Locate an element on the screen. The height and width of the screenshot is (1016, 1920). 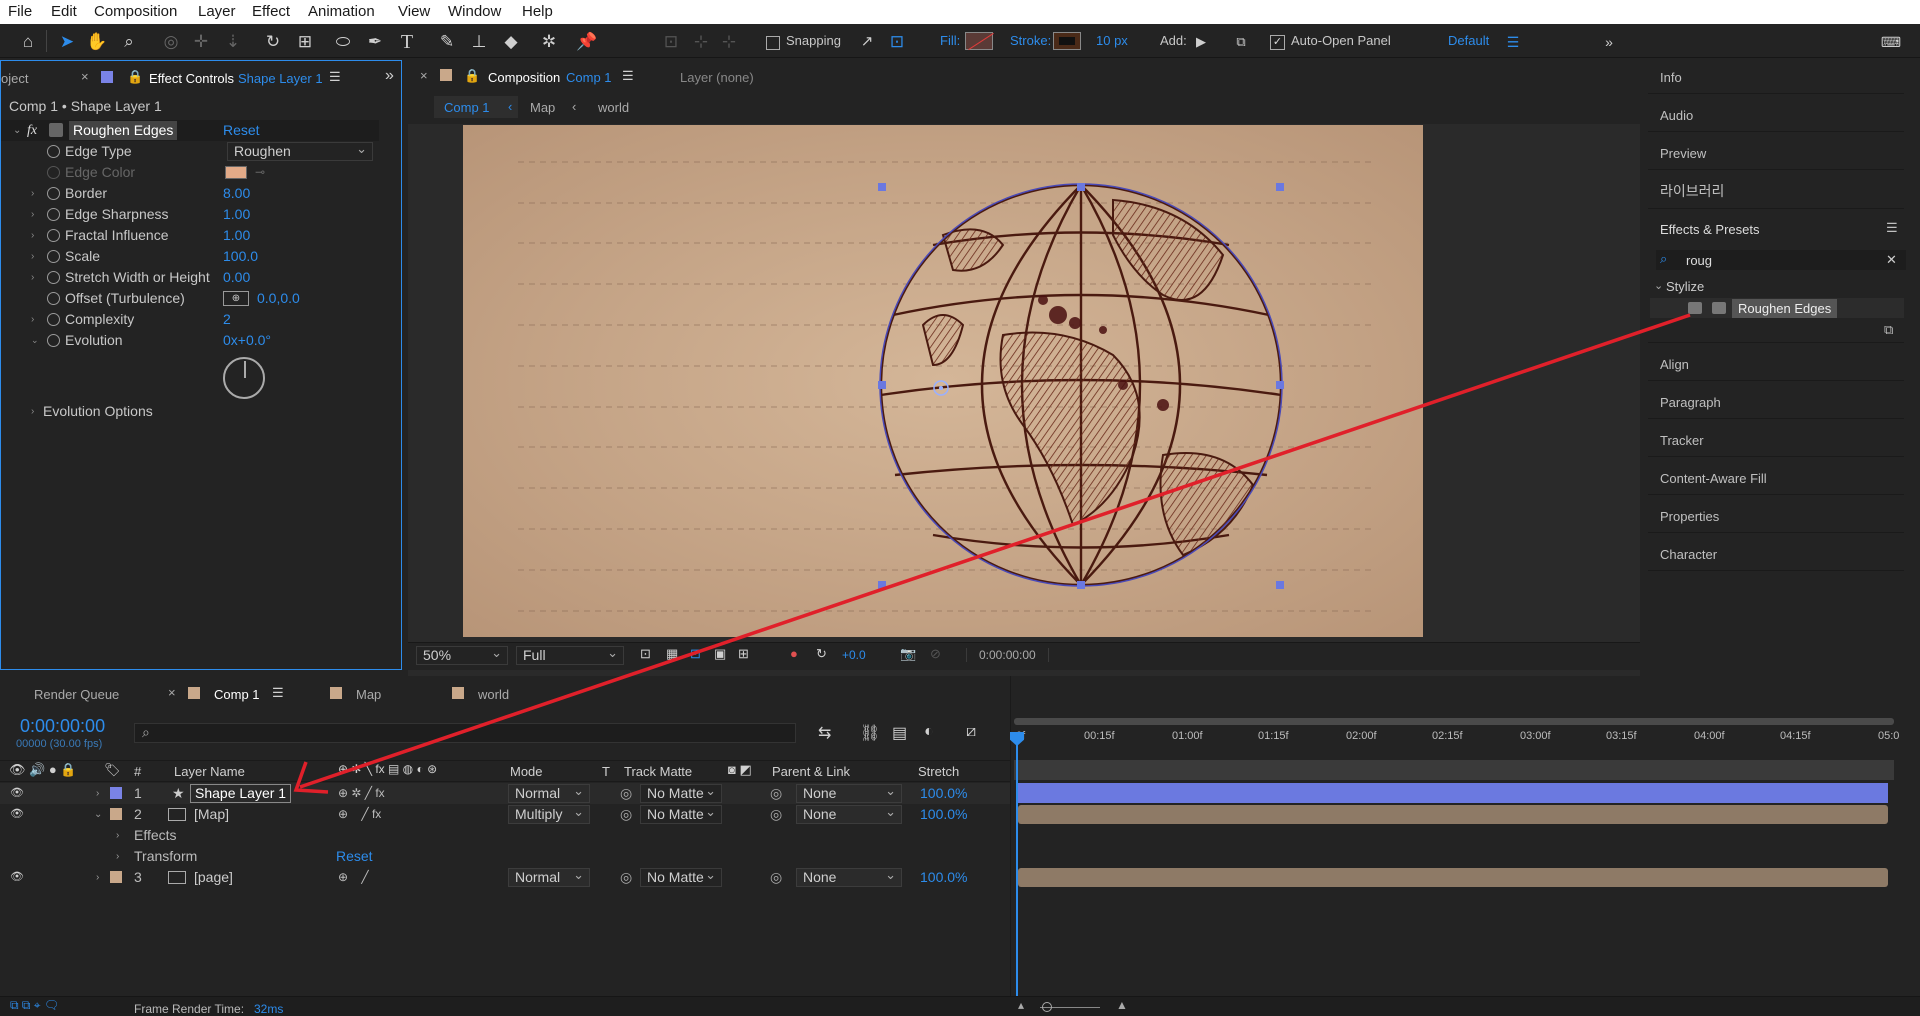
effects-presets-title: Effects & Presets is located at coordinates (1709, 229).